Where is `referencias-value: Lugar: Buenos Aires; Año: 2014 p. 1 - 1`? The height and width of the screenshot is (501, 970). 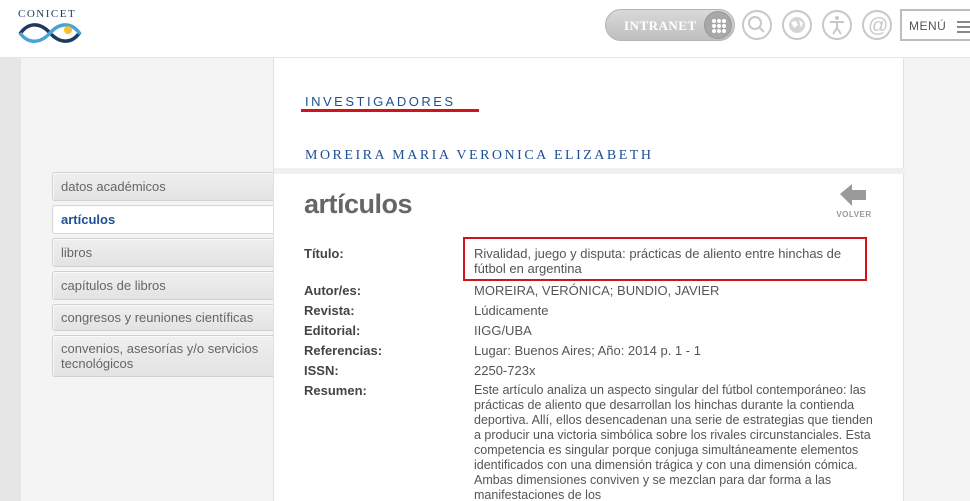 referencias-value: Lugar: Buenos Aires; Año: 2014 p. 1 - 1 is located at coordinates (587, 350).